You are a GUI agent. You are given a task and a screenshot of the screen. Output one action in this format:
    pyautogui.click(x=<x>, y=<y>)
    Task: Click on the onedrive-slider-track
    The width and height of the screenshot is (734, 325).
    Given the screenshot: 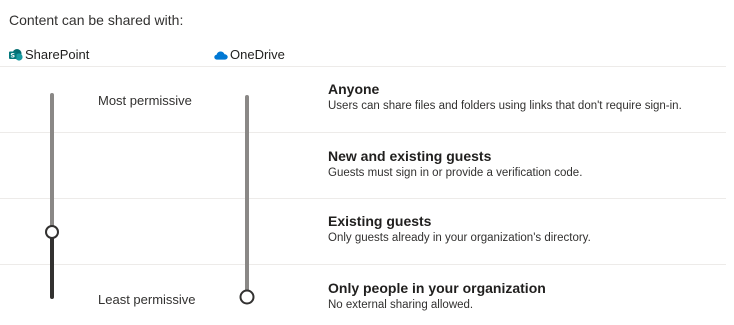 What is the action you would take?
    pyautogui.click(x=247, y=196)
    